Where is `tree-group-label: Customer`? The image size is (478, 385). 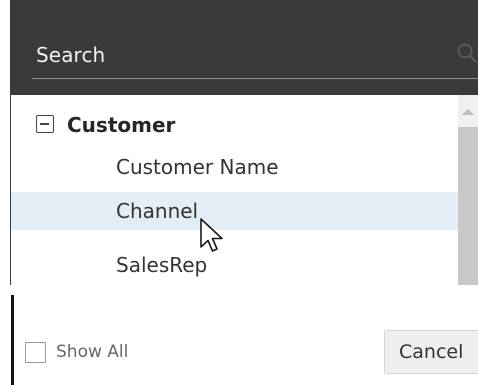 tree-group-label: Customer is located at coordinates (121, 125).